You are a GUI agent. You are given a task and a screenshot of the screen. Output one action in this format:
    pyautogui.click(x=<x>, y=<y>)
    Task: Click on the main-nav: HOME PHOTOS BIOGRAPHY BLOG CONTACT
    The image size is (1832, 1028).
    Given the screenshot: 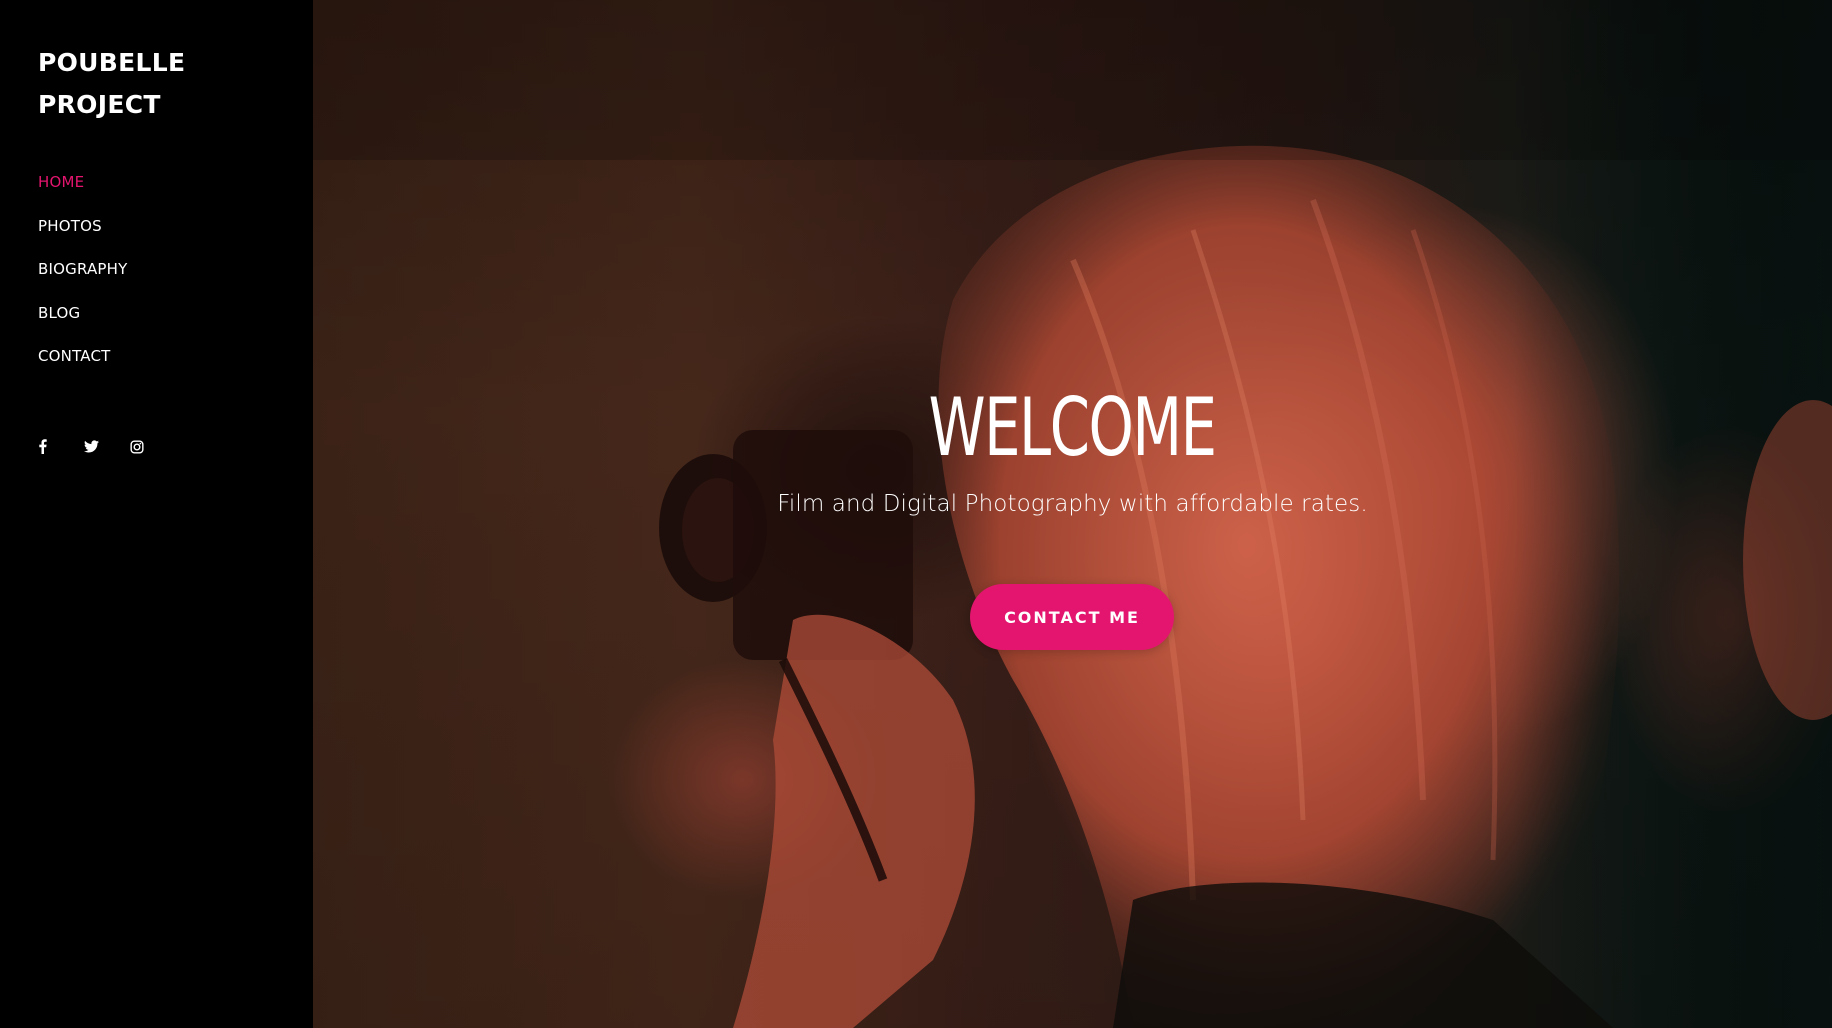 What is the action you would take?
    pyautogui.click(x=175, y=281)
    